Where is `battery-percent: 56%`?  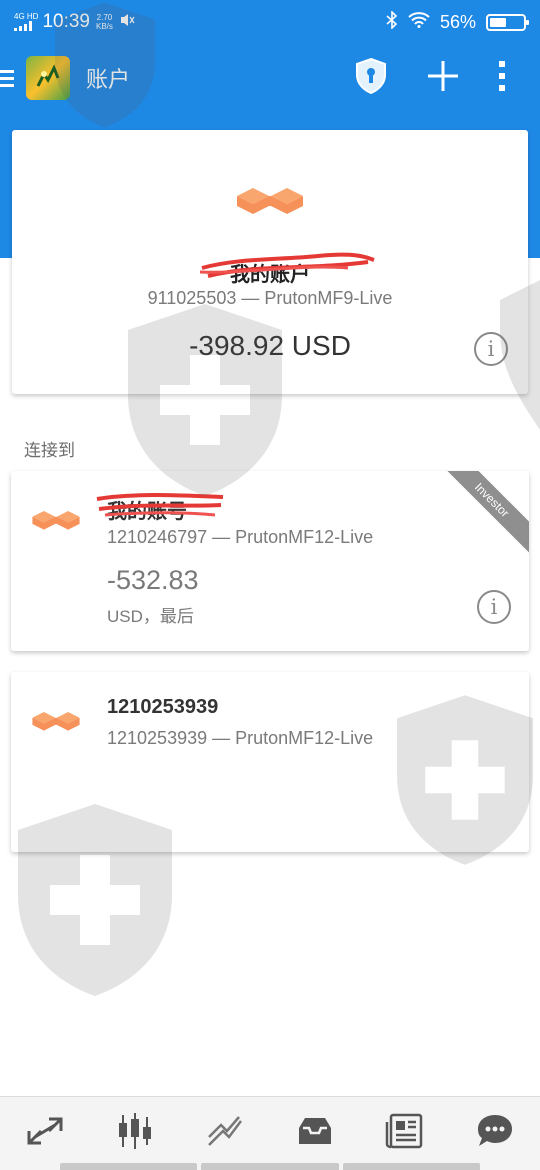
battery-percent: 56% is located at coordinates (457, 21).